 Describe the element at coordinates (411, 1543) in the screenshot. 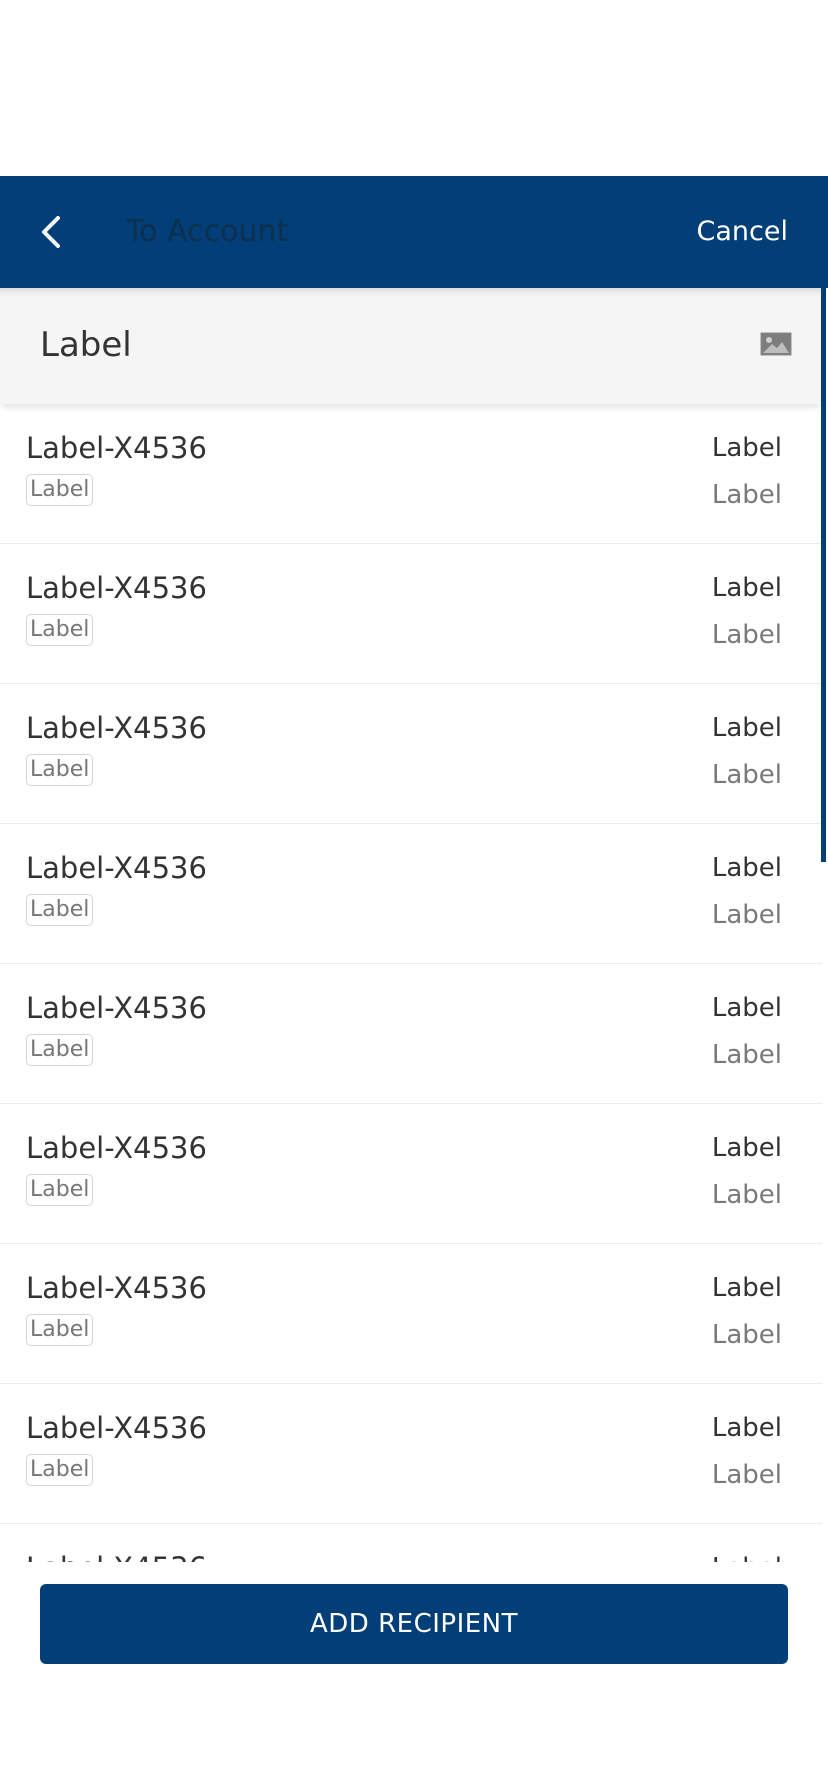

I see `recipient-row: Label-X4536LabelLabelLabel` at that location.